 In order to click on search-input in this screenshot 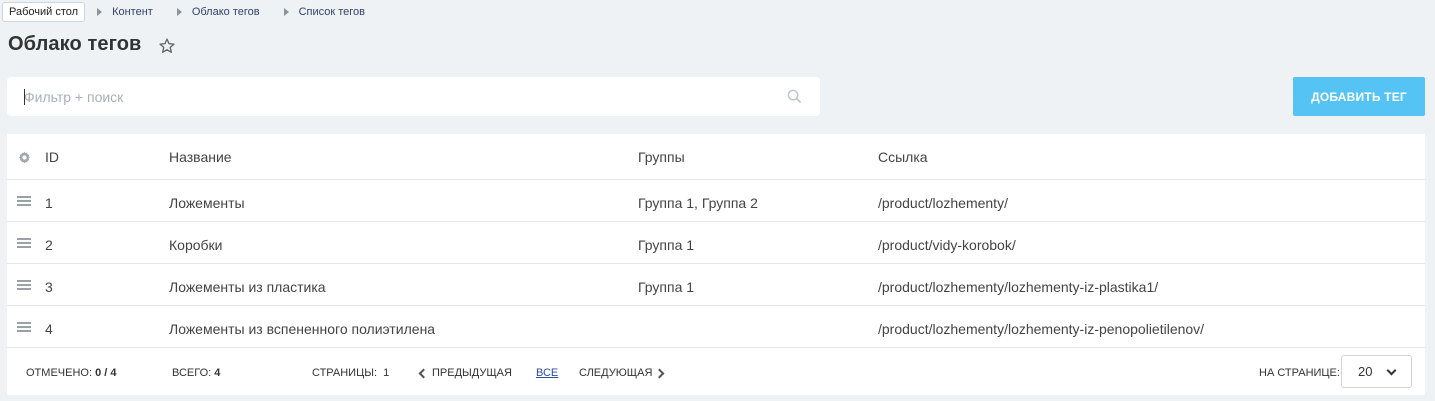, I will do `click(413, 96)`.